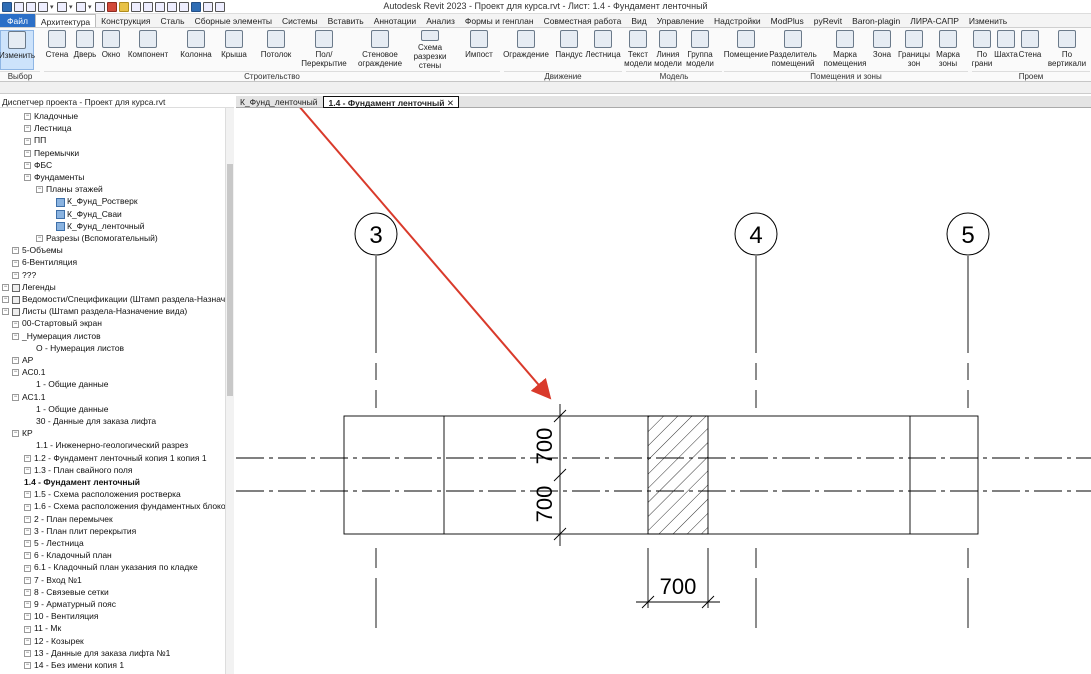  Describe the element at coordinates (74, 665) in the screenshot. I see `browser-tree-item: −14 - Без имени копия 1` at that location.